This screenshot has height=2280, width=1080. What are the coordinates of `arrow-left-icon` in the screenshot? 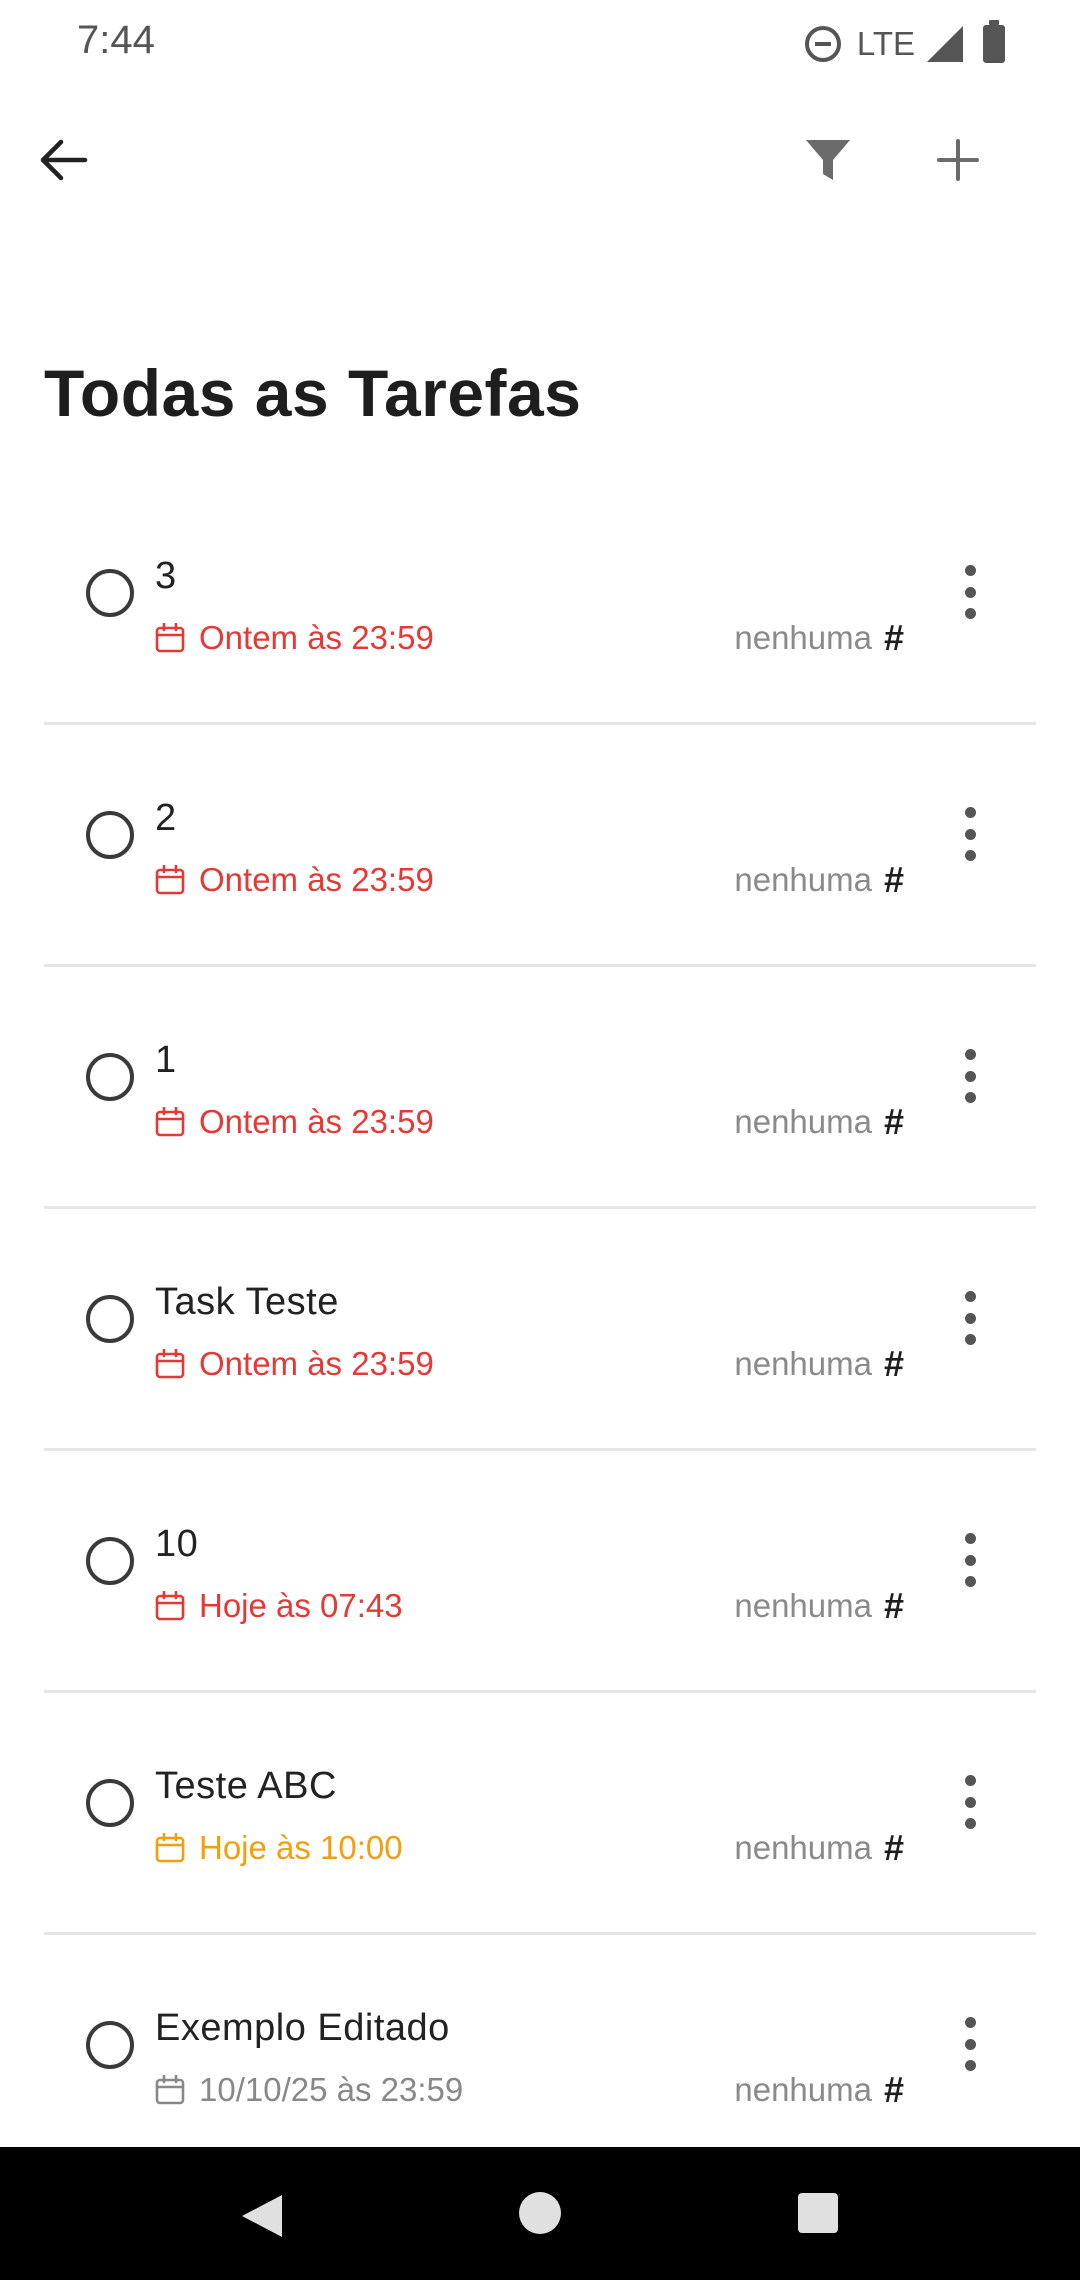 It's located at (64, 160).